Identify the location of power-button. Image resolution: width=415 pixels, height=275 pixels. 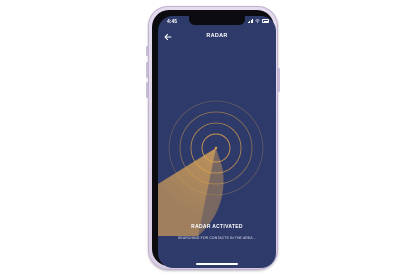
(279, 80).